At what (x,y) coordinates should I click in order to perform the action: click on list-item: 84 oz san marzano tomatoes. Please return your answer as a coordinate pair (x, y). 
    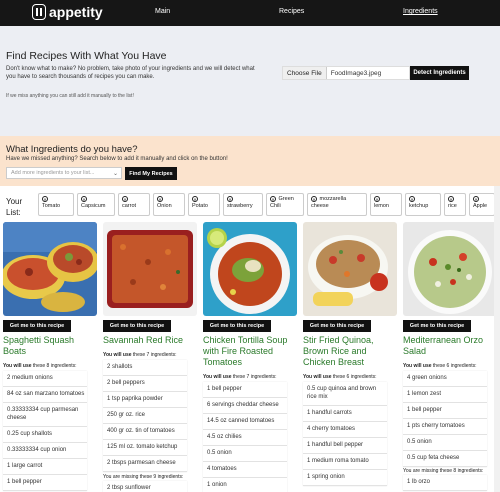
    Looking at the image, I should click on (45, 395).